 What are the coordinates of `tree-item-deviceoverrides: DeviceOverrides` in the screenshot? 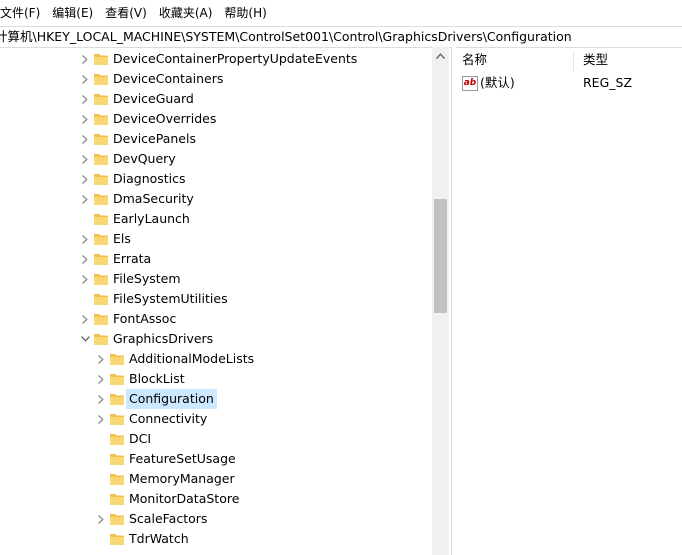 It's located at (216, 119).